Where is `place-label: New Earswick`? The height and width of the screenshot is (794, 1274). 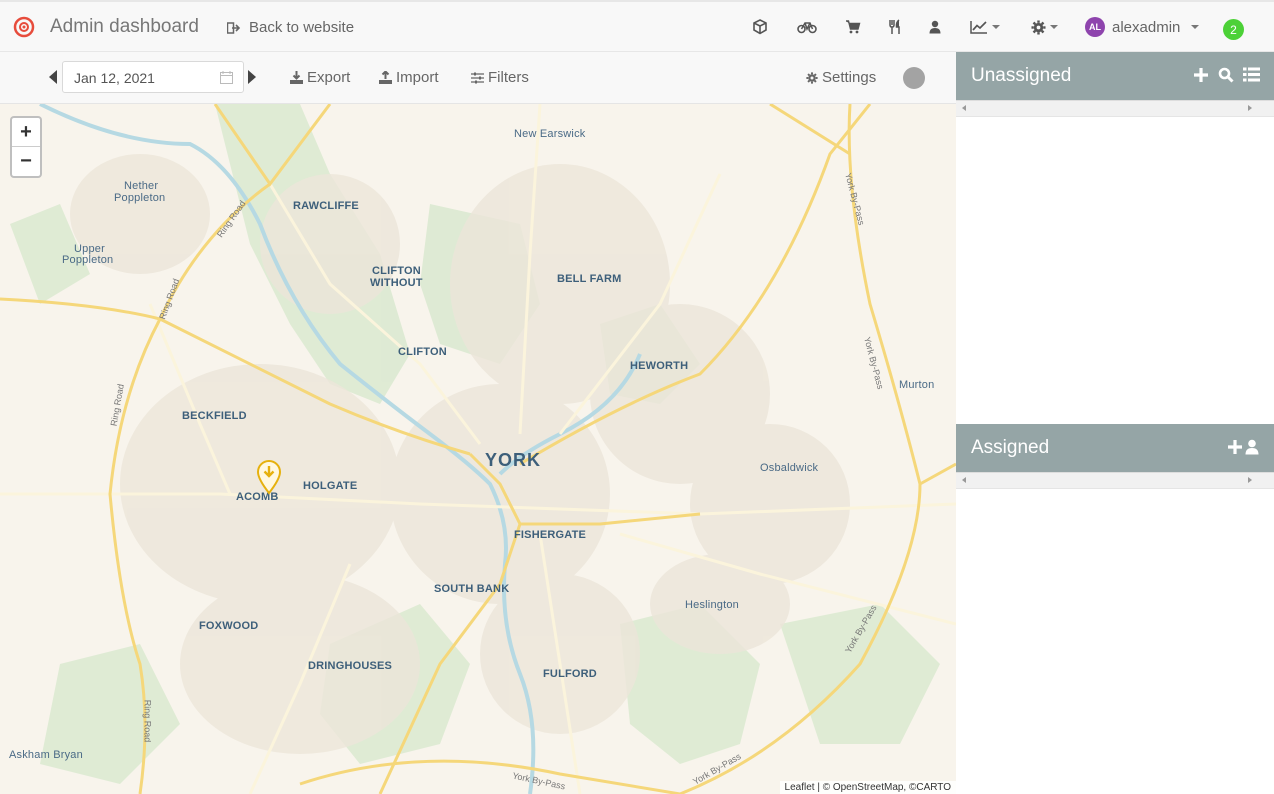
place-label: New Earswick is located at coordinates (550, 134).